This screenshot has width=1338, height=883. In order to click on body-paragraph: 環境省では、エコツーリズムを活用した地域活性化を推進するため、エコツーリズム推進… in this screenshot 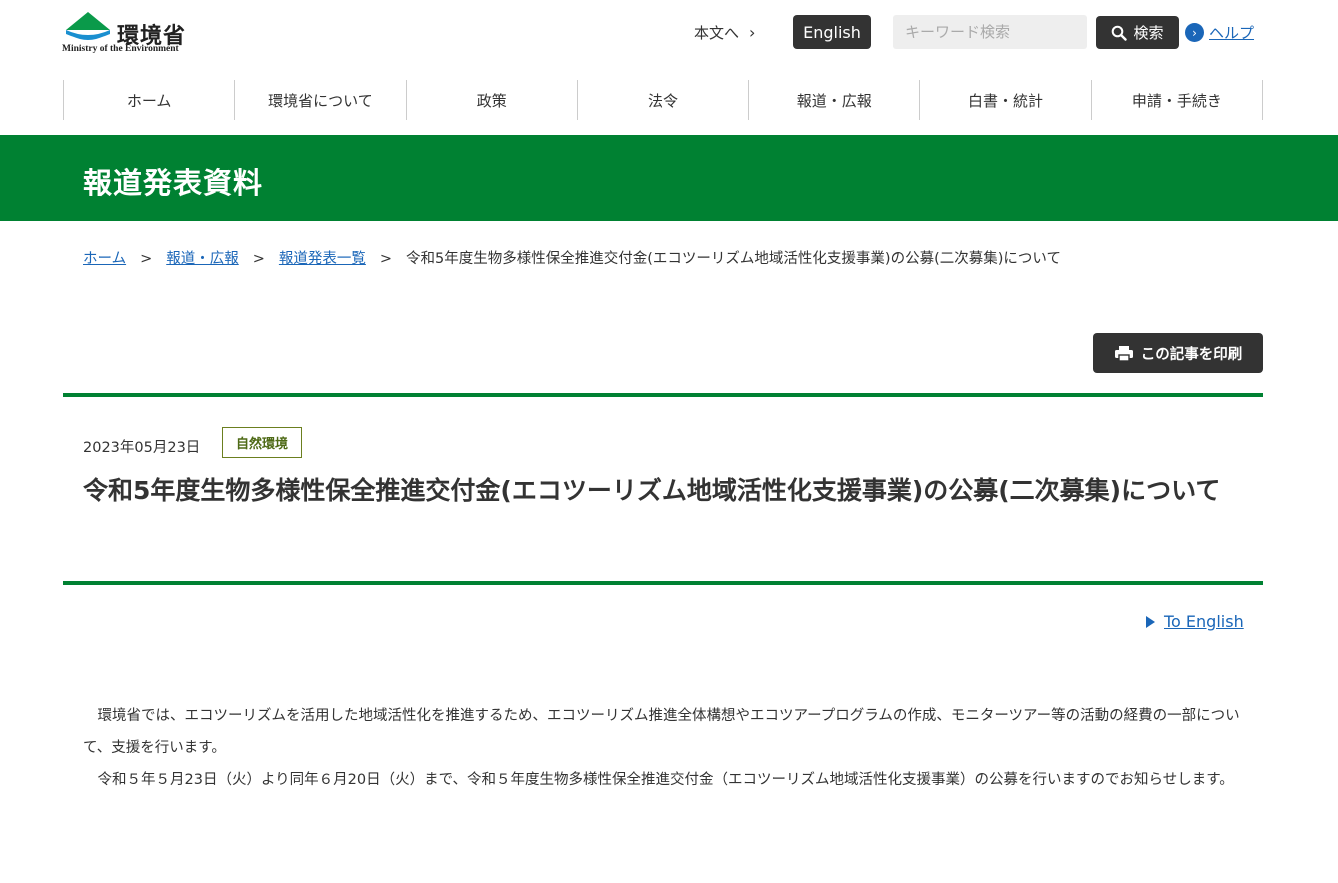, I will do `click(661, 732)`.